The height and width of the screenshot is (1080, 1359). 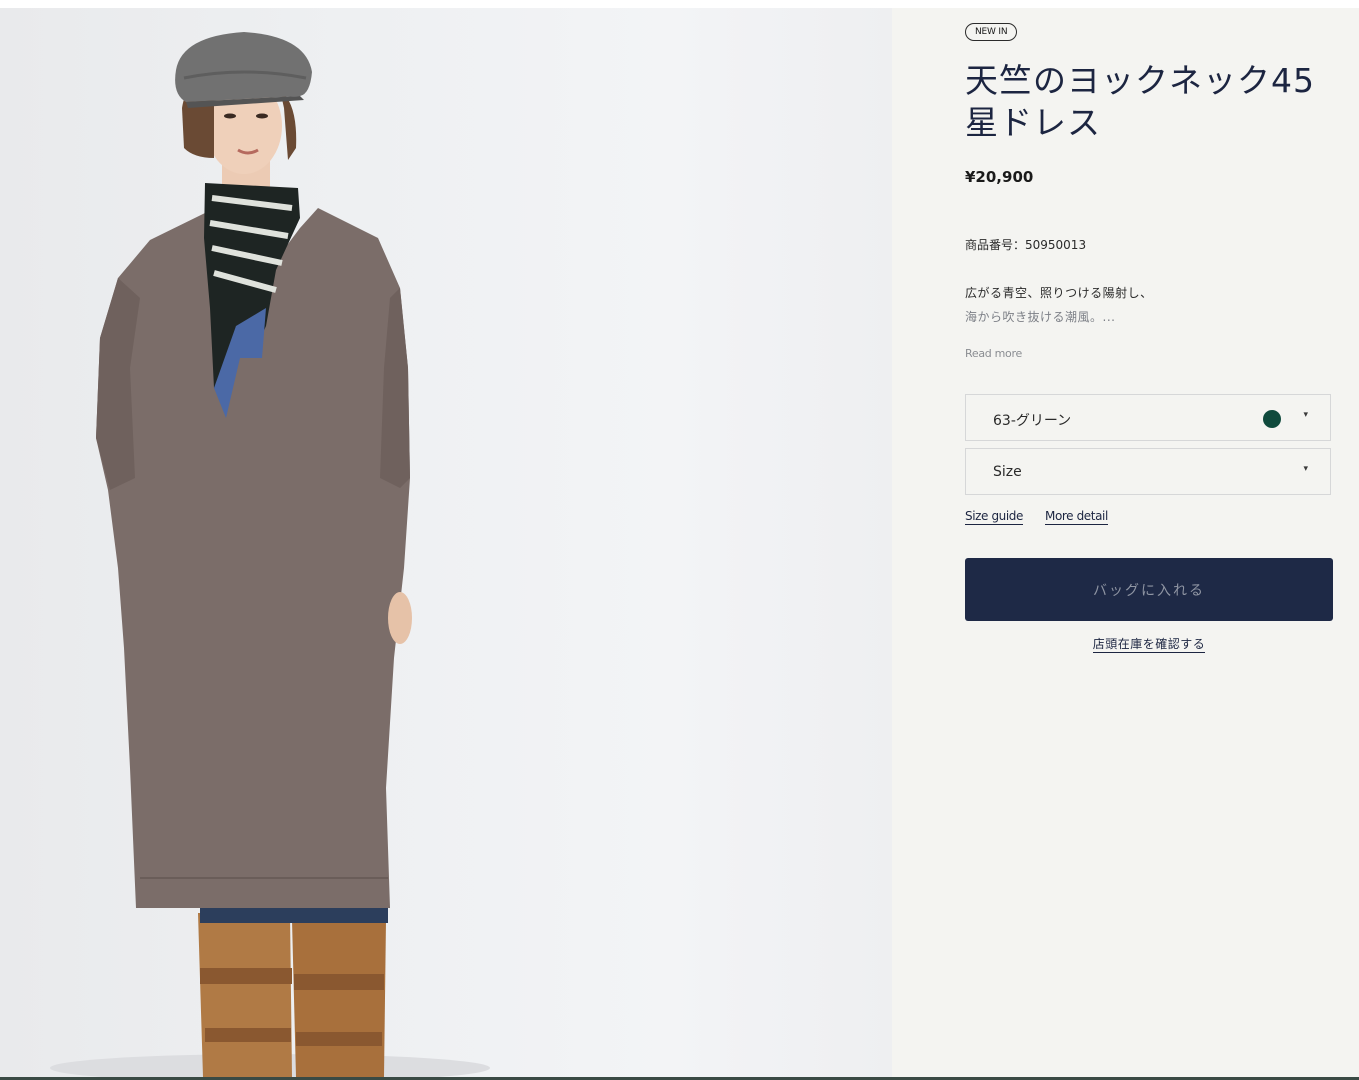 What do you see at coordinates (1148, 417) in the screenshot?
I see `color-select: 63-グリーン ▾` at bounding box center [1148, 417].